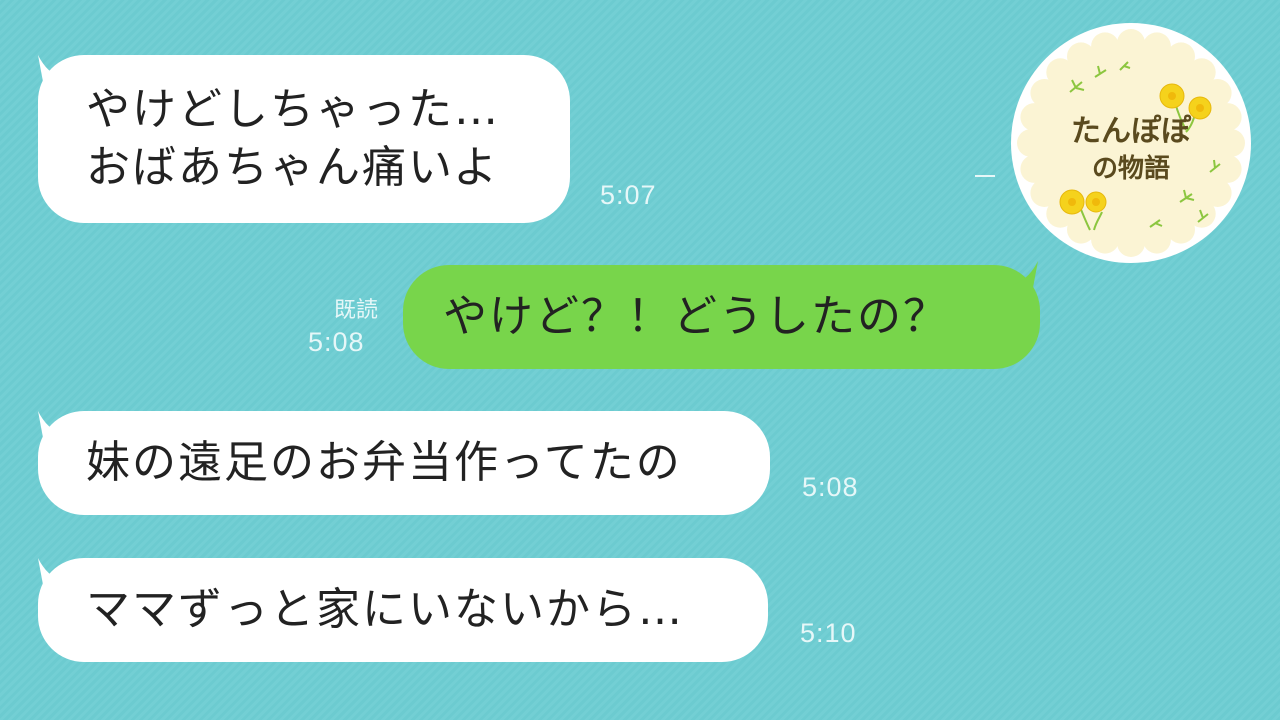 This screenshot has height=720, width=1280. I want to click on message-text: やけどしちゃった… おばあちゃん痛いよ, so click(293, 138).